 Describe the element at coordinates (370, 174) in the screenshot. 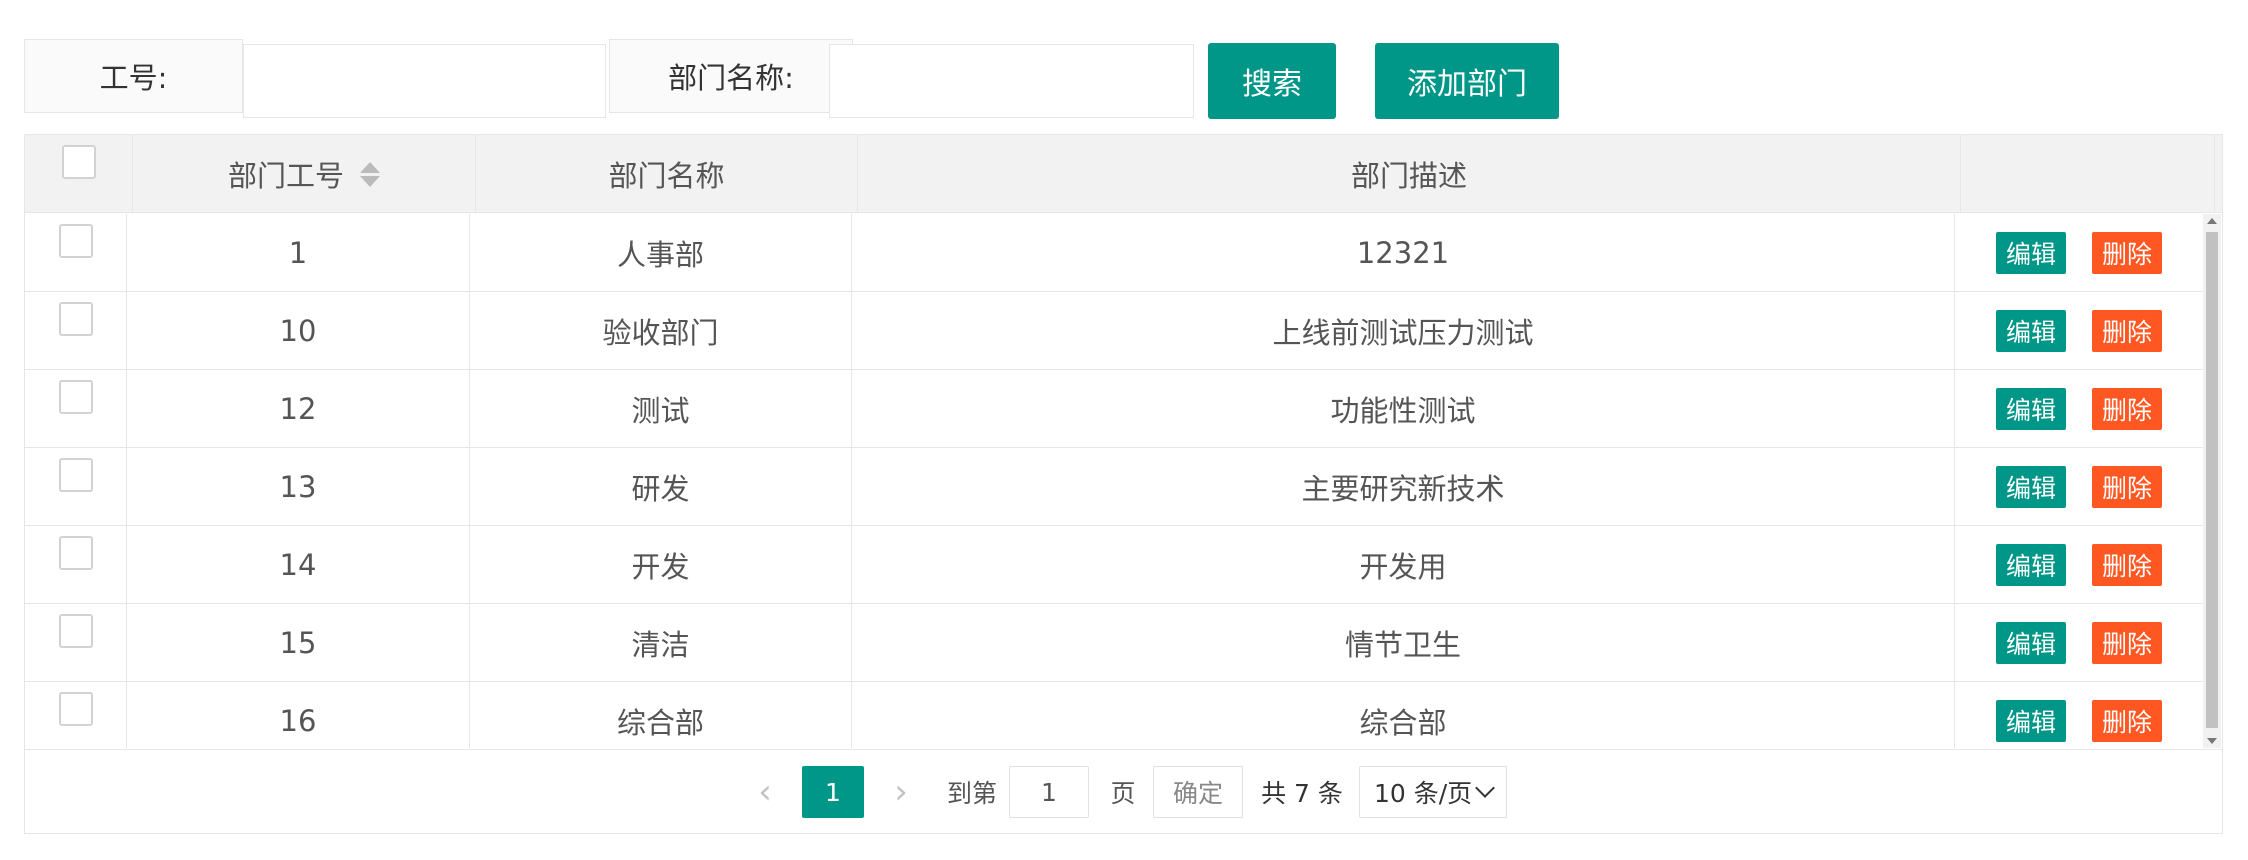

I see `sort-icon` at that location.